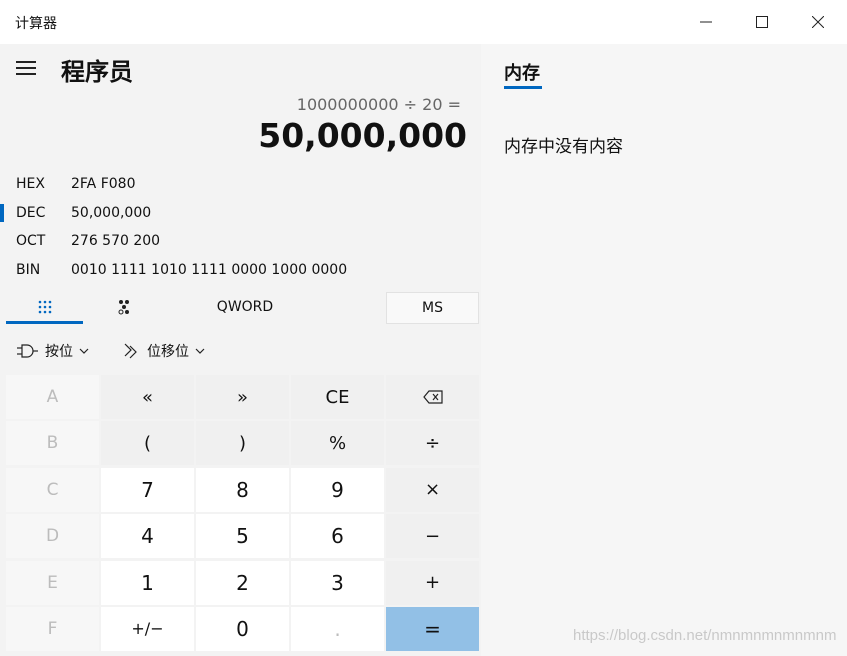 This screenshot has height=656, width=847. I want to click on close-button, so click(818, 22).